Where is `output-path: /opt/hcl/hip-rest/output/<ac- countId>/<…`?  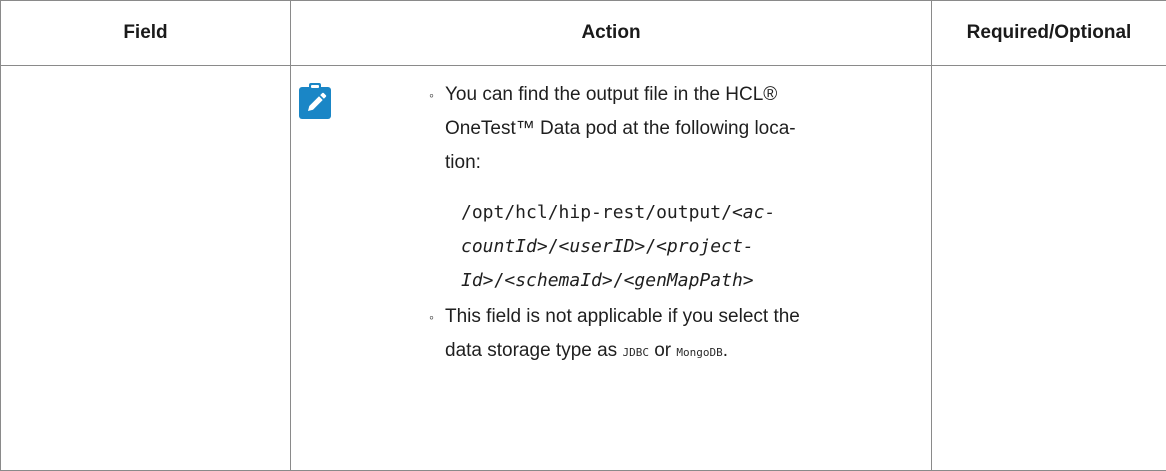 output-path: /opt/hcl/hip-rest/output/<ac- countId>/<… is located at coordinates (692, 247).